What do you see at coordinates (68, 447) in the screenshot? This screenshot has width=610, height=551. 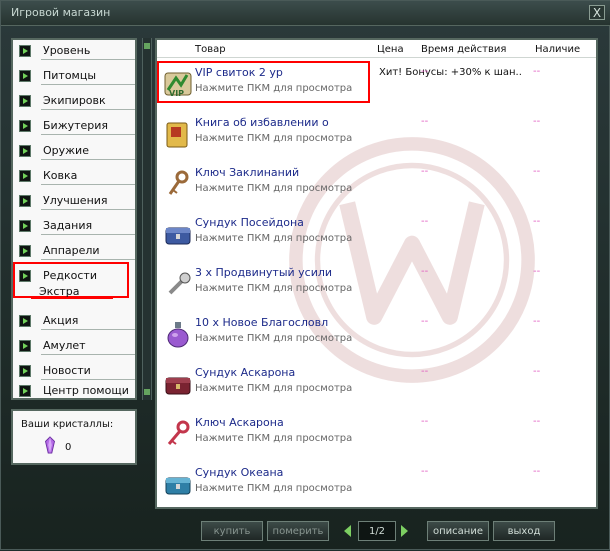 I see `crystal-count: 0` at bounding box center [68, 447].